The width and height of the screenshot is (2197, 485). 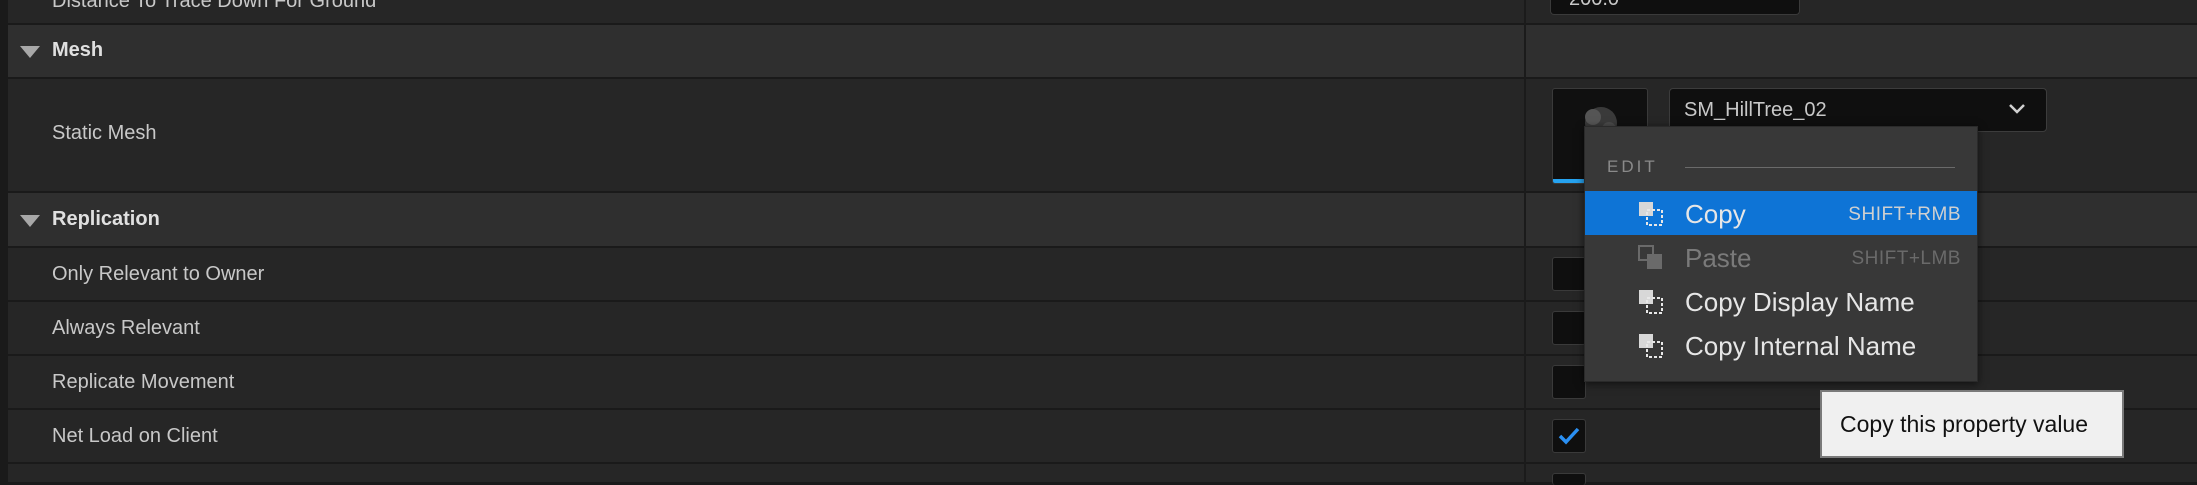 What do you see at coordinates (1715, 214) in the screenshot?
I see `menu-item-label: Copy` at bounding box center [1715, 214].